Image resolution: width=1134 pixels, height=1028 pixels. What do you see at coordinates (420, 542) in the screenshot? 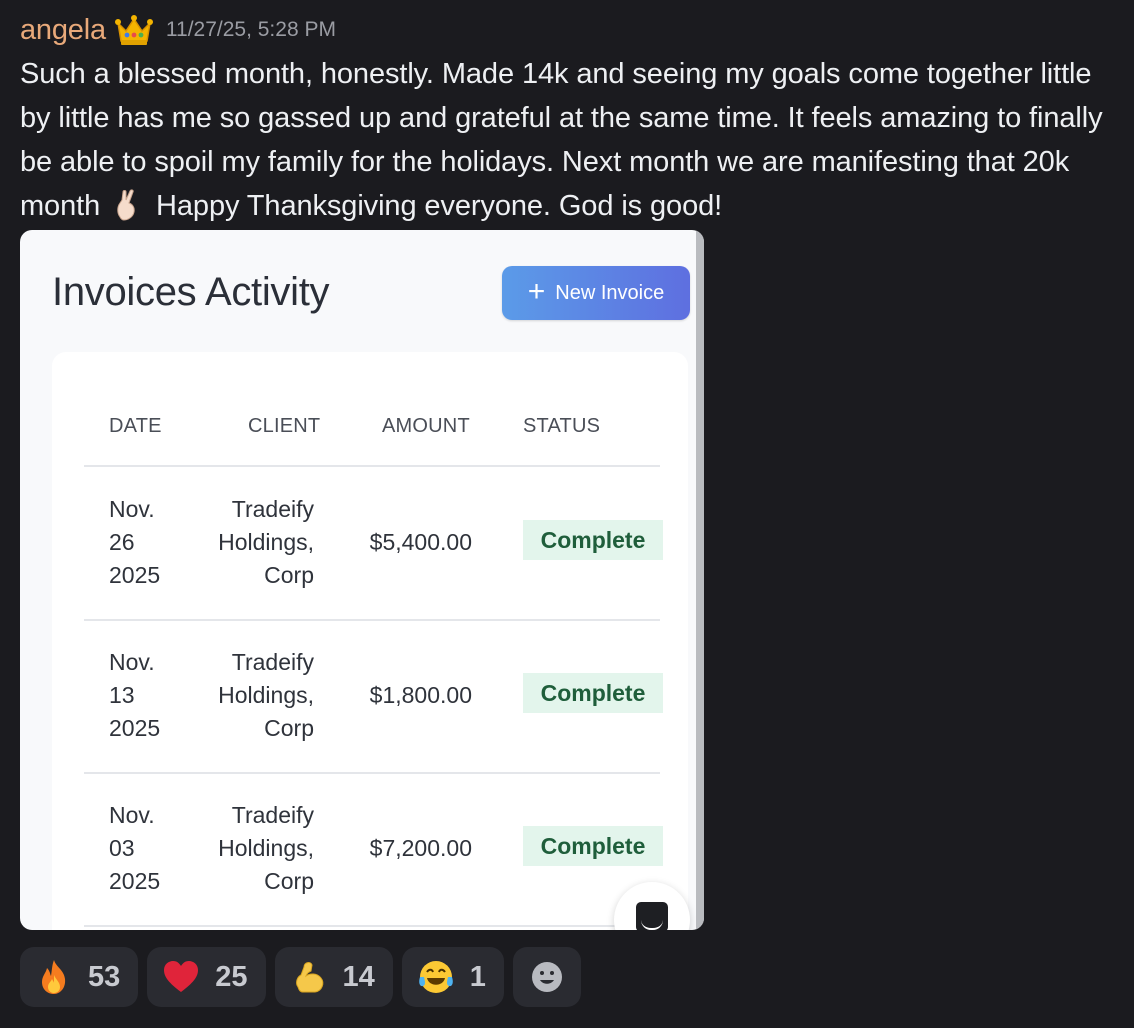
I see `amount-cell: $5,400.00` at bounding box center [420, 542].